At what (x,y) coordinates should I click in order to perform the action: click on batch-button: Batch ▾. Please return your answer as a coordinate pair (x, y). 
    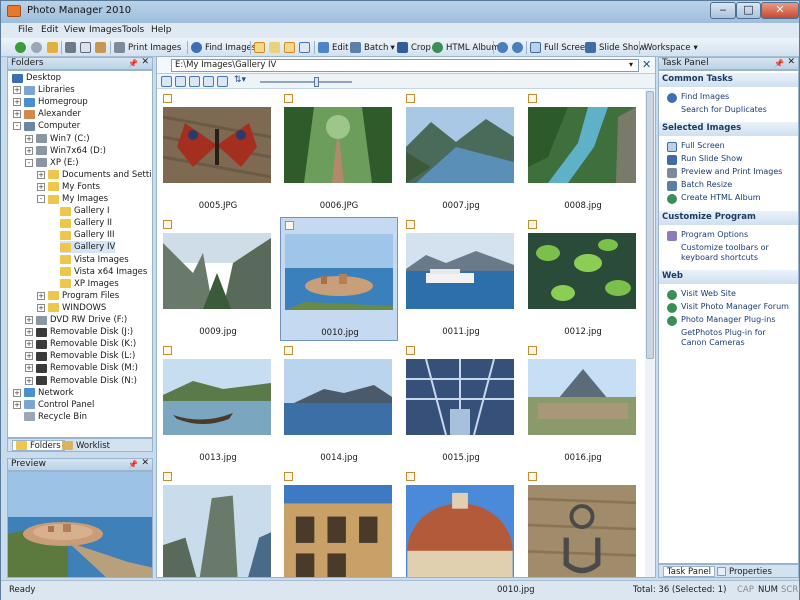
    Looking at the image, I should click on (372, 47).